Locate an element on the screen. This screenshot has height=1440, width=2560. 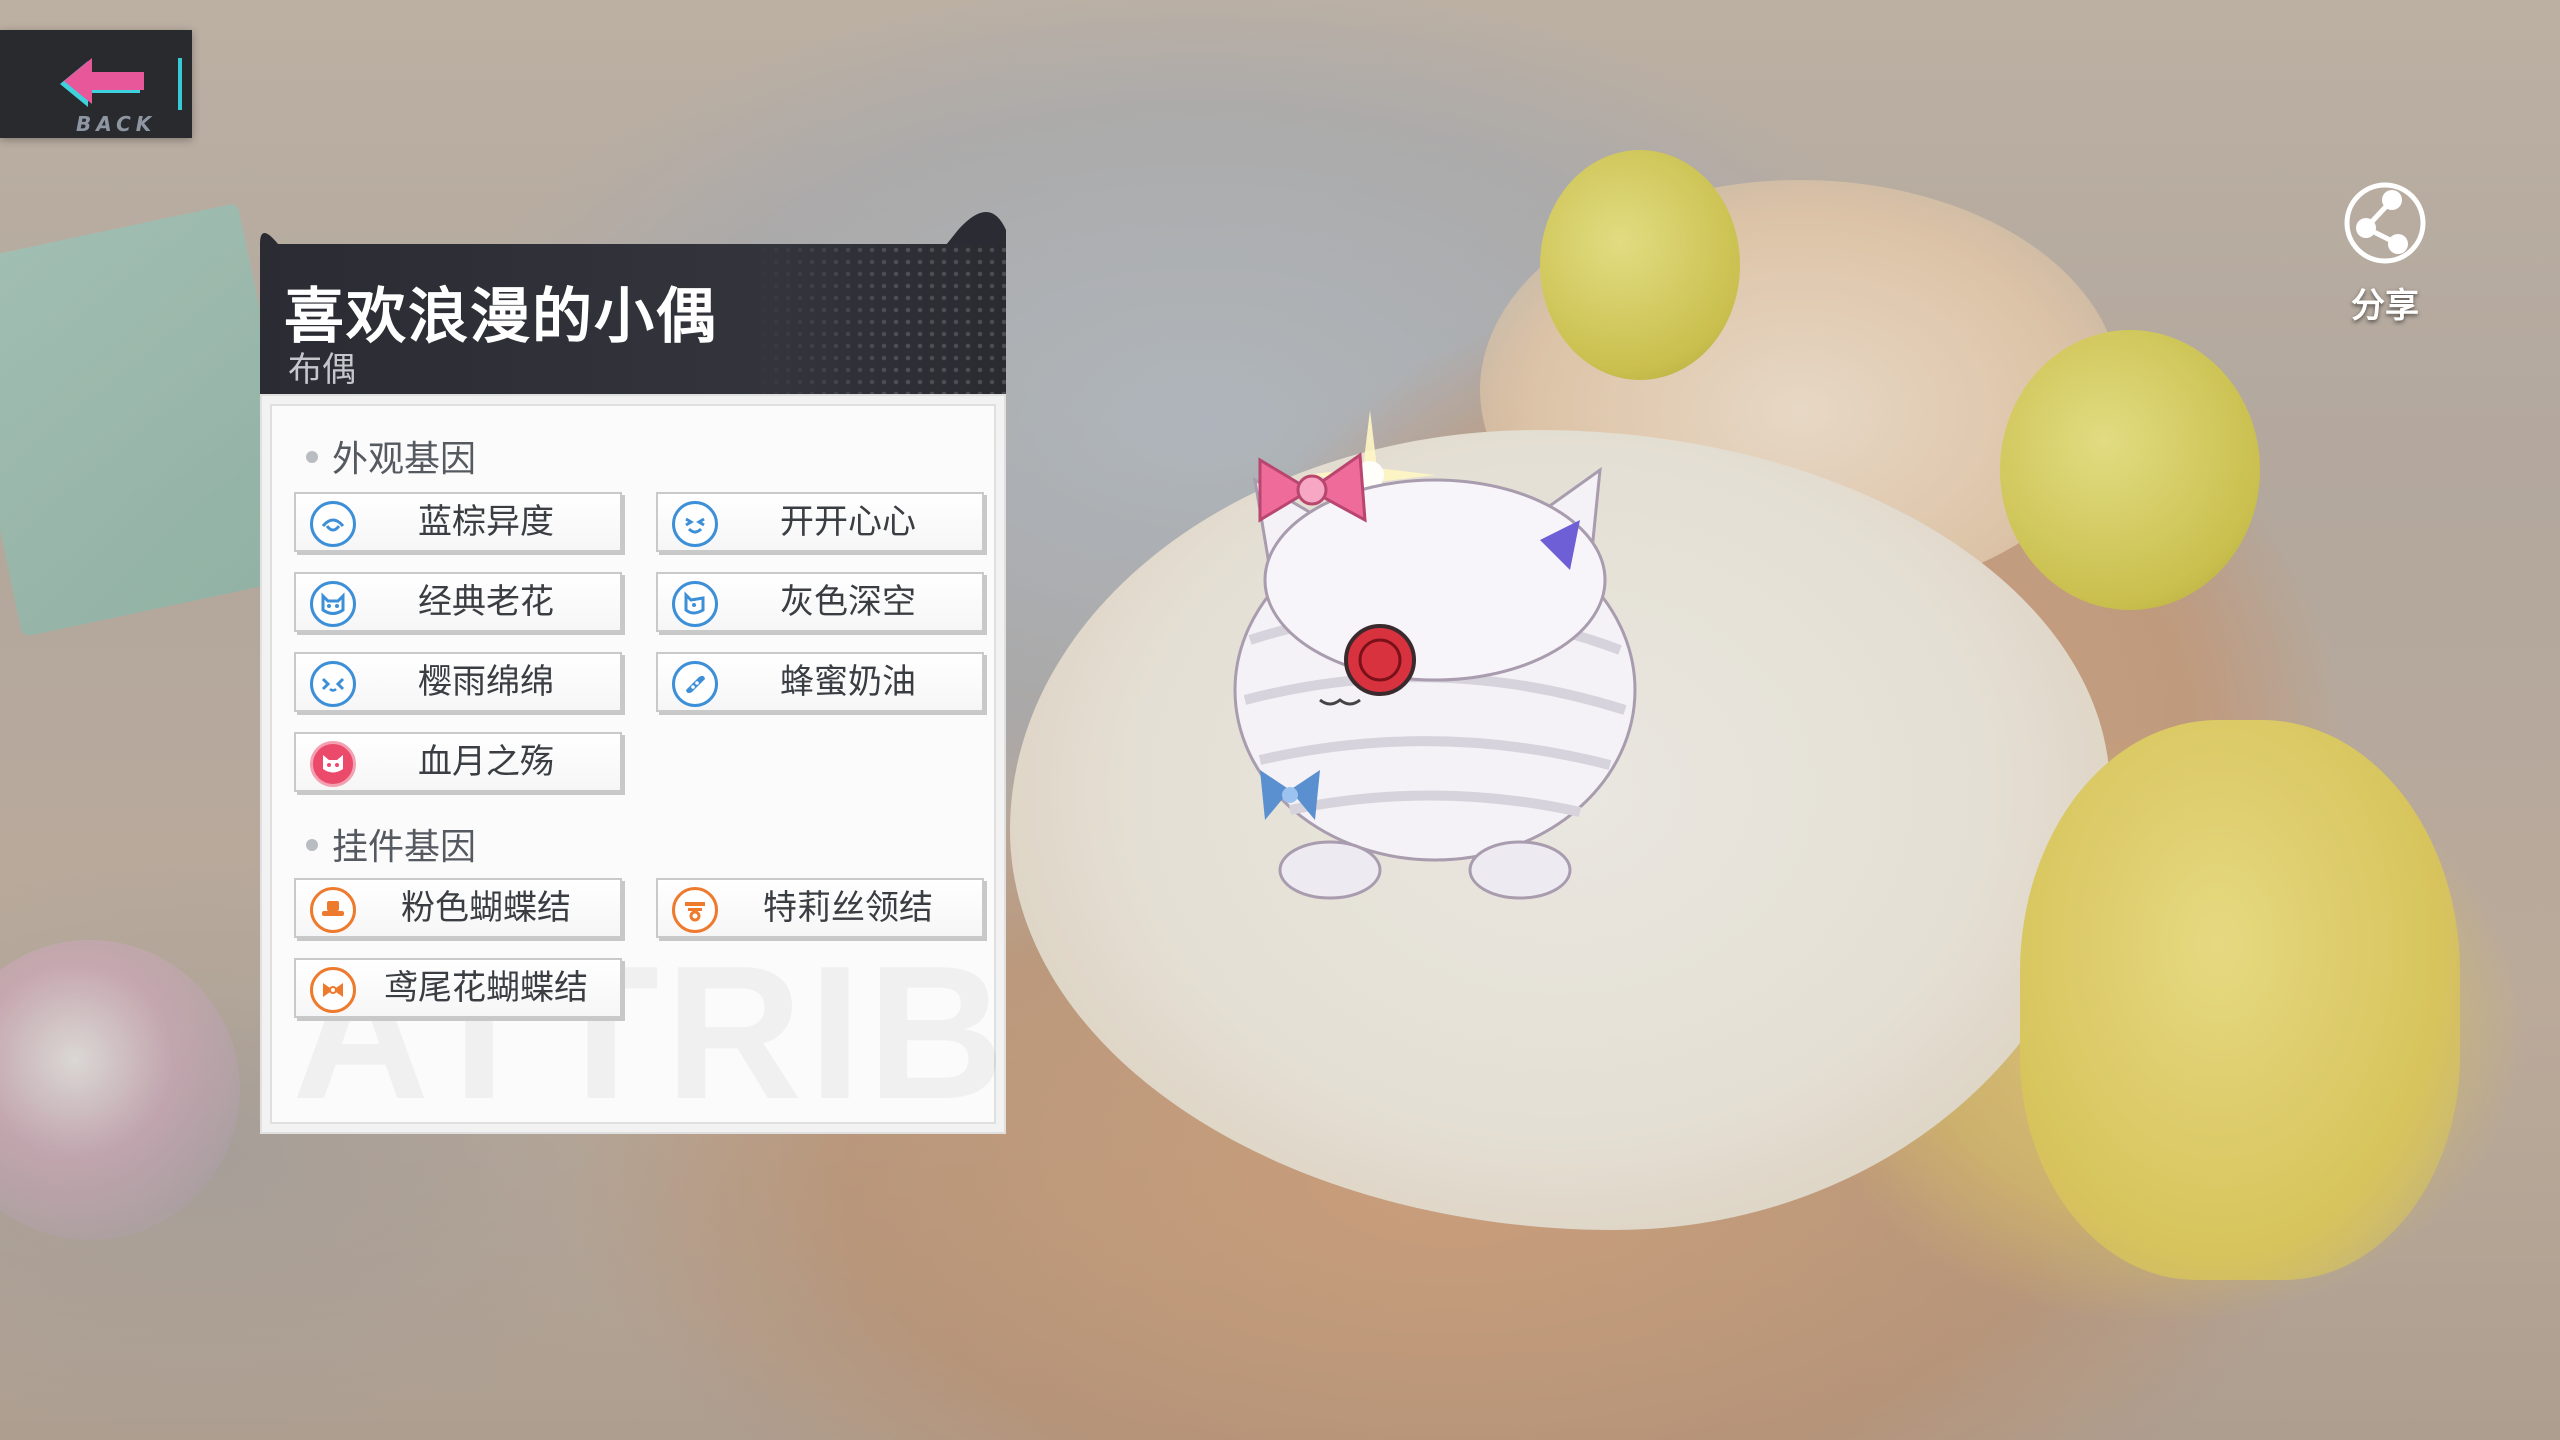
gene-button-accessory-2: 特莉丝领结 is located at coordinates (820, 908).